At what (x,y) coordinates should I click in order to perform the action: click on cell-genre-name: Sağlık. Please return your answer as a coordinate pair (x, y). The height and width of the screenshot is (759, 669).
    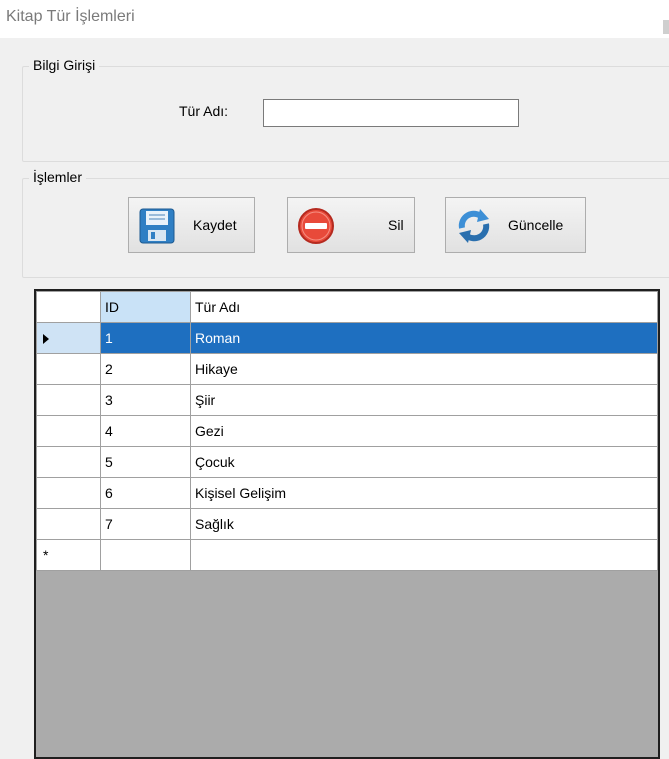
    Looking at the image, I should click on (424, 524).